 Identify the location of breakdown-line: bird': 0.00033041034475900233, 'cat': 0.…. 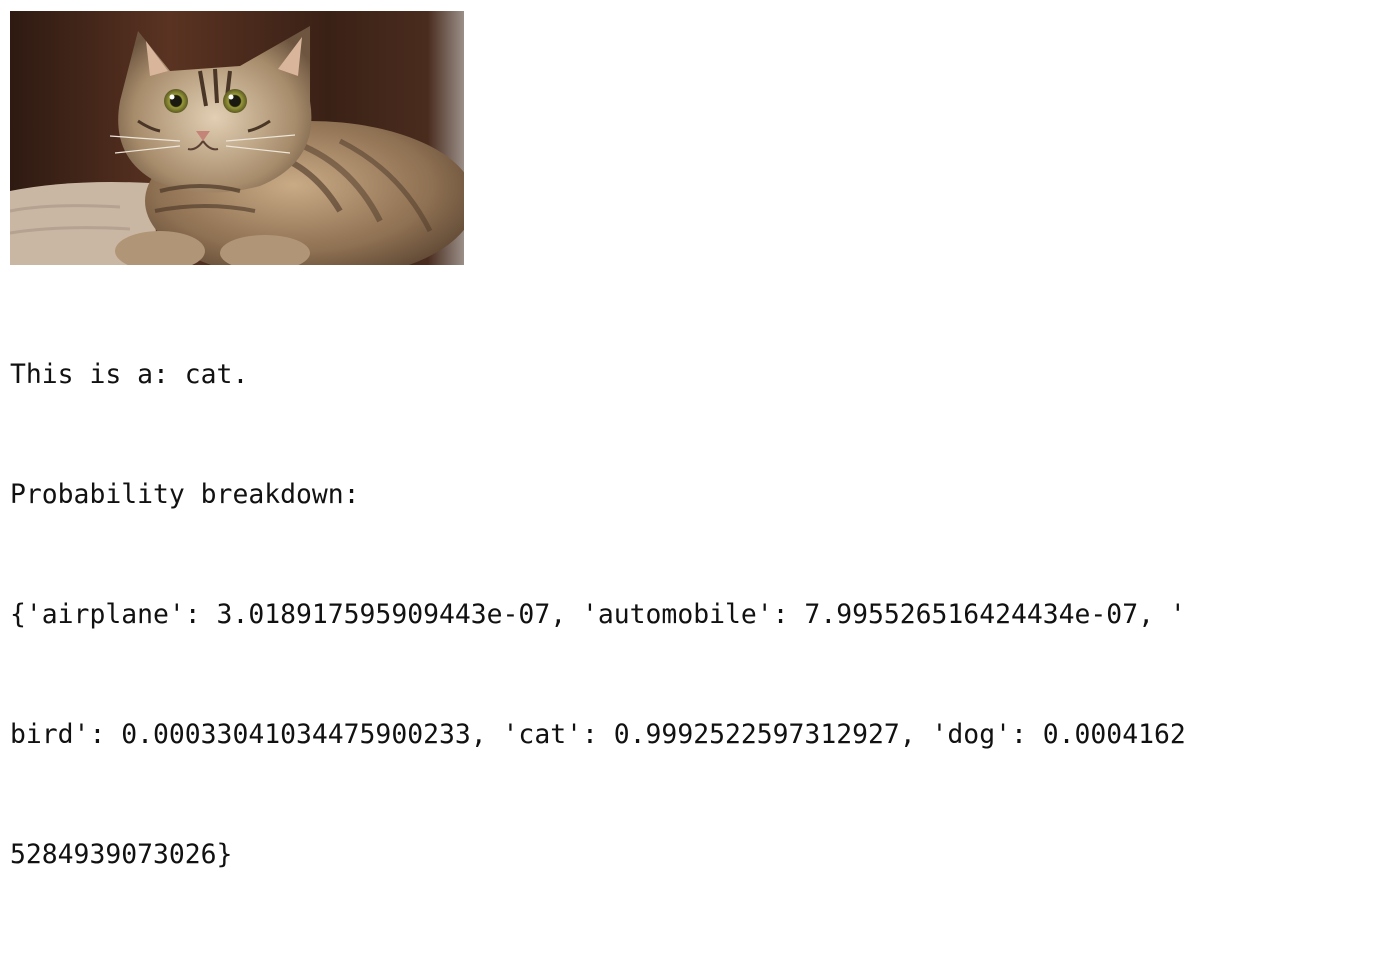
(598, 734).